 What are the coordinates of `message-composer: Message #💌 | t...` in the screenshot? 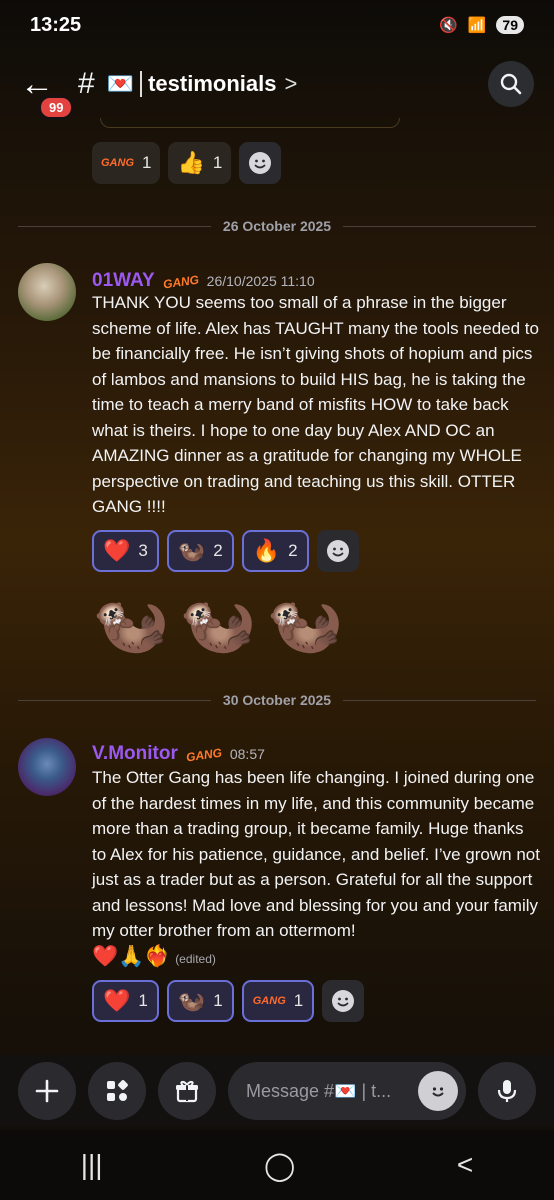 It's located at (277, 1091).